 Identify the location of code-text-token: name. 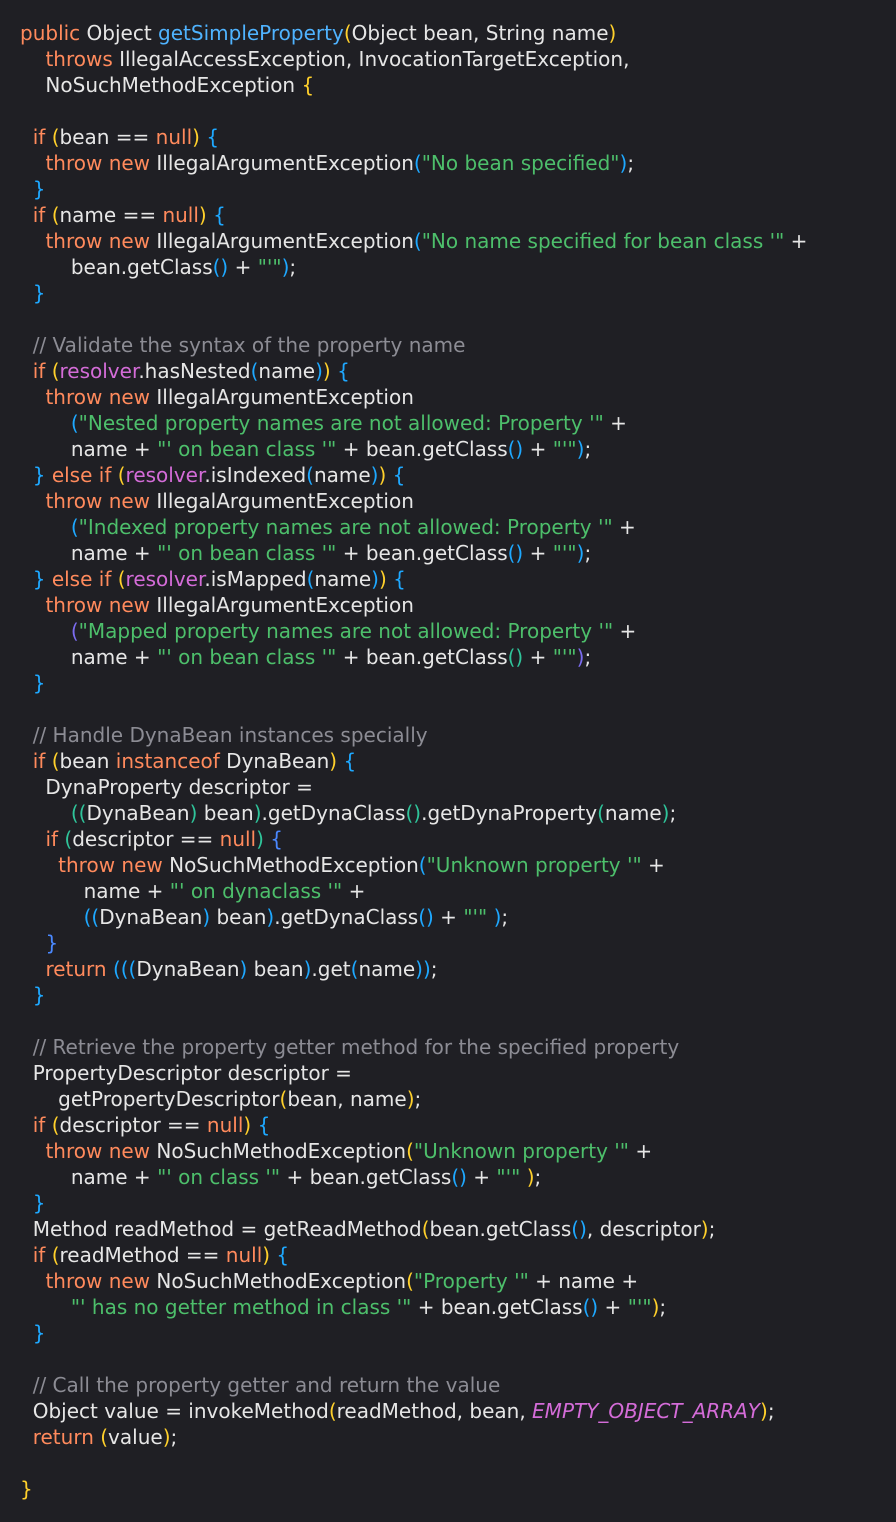
(633, 813).